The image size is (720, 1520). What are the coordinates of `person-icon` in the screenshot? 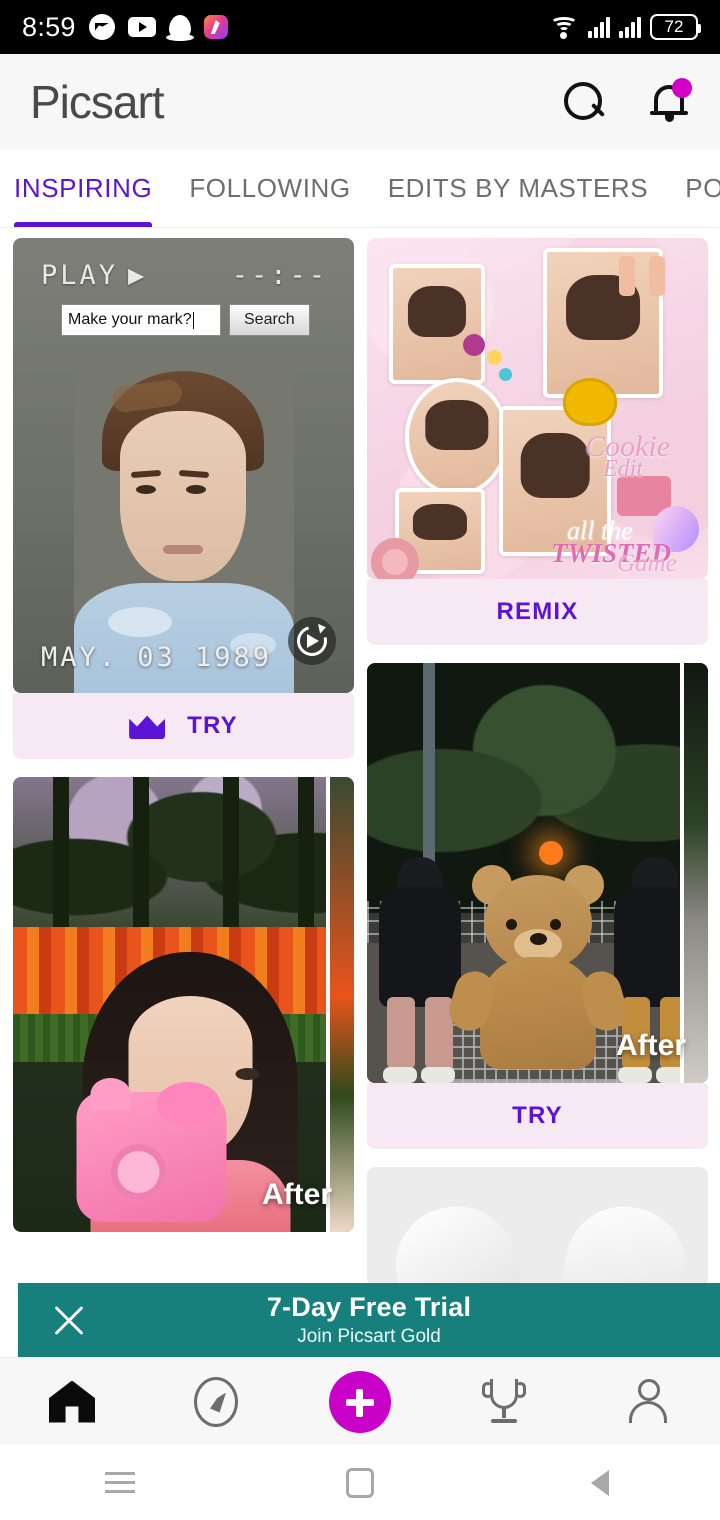 It's located at (648, 1401).